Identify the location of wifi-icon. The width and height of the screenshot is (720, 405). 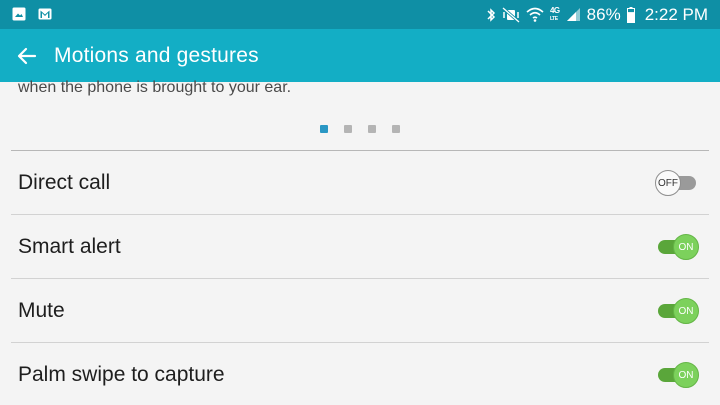
(535, 14).